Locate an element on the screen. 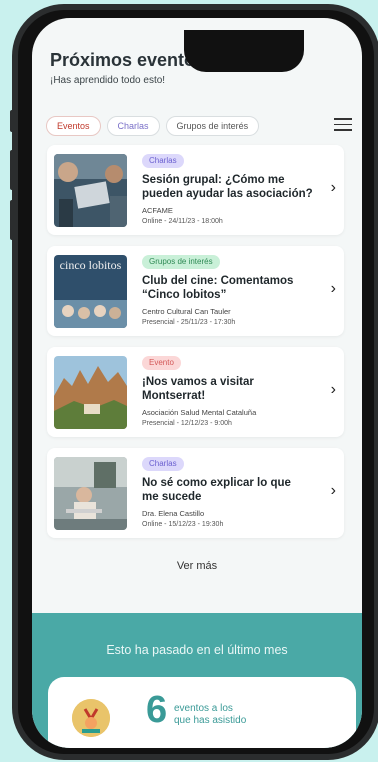 The width and height of the screenshot is (378, 762). filter-chips: Eventos Charlas Grupos de interés is located at coordinates (153, 126).